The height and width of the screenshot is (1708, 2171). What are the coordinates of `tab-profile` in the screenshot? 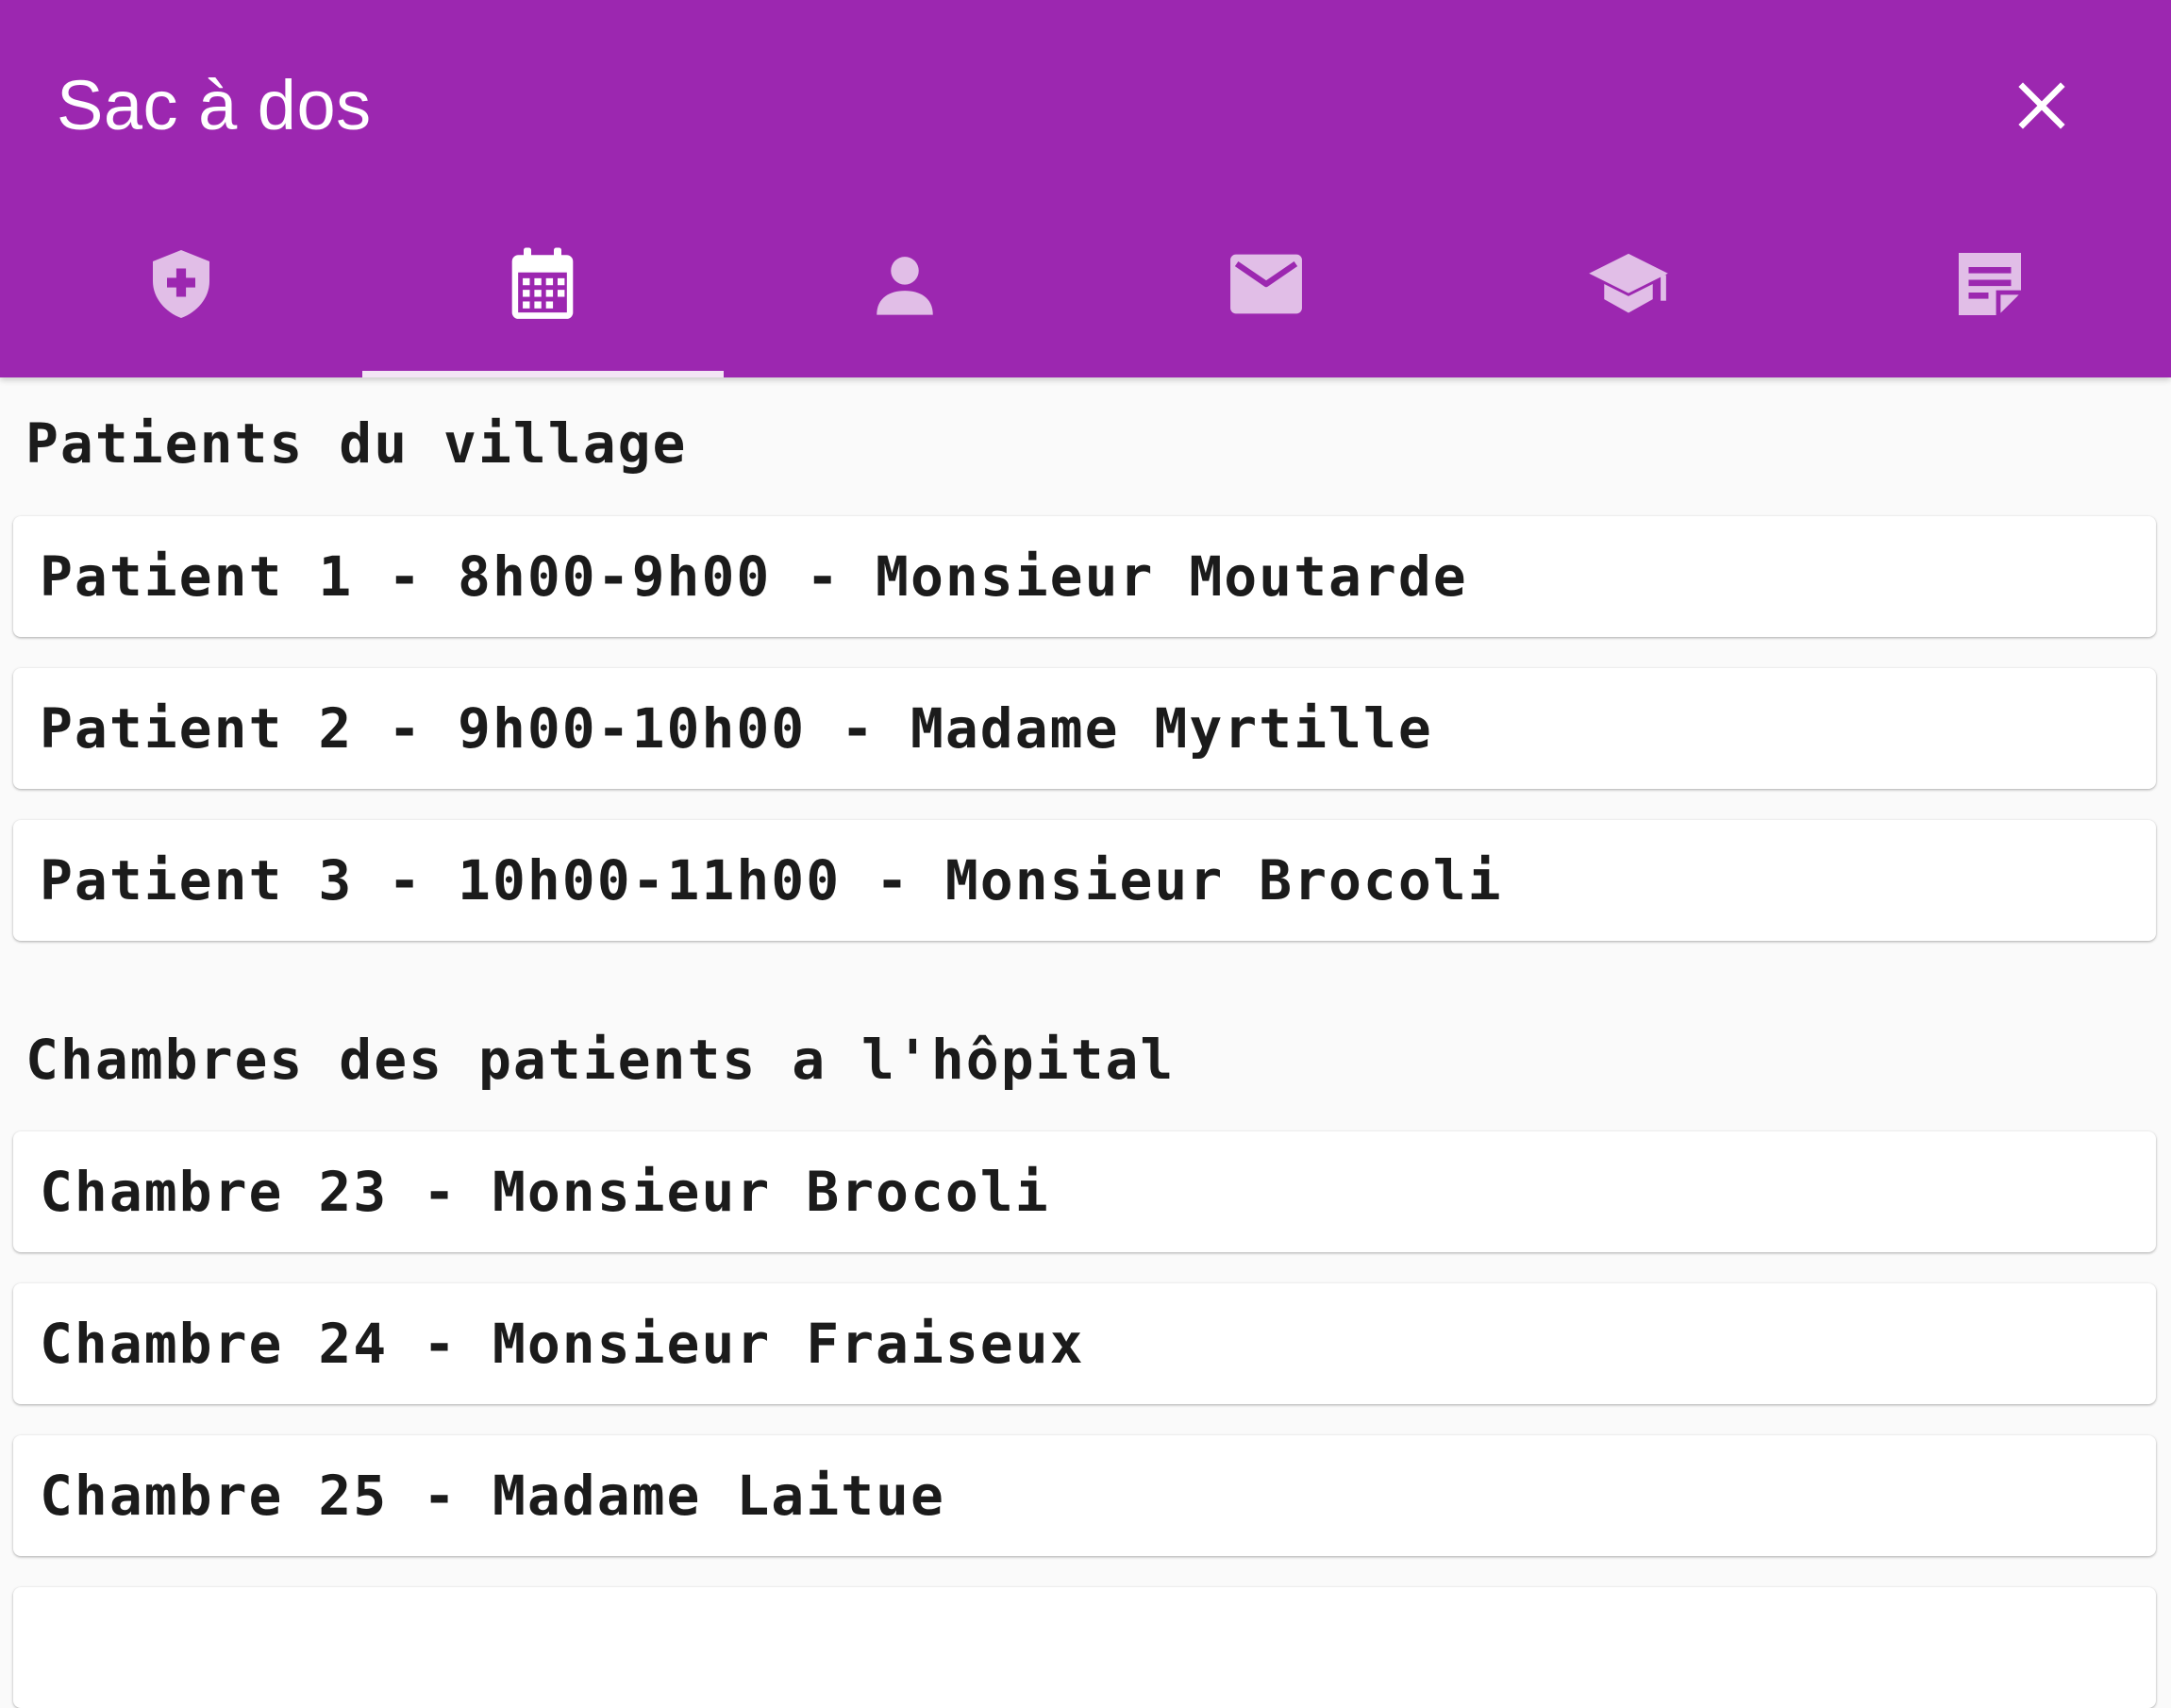 It's located at (905, 295).